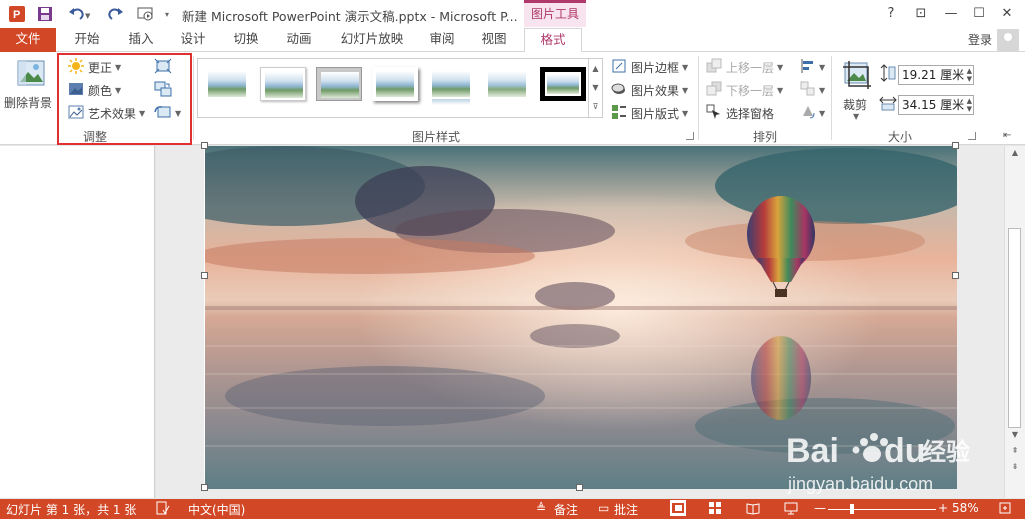 This screenshot has width=1025, height=519. I want to click on comments-button: 批注, so click(626, 509).